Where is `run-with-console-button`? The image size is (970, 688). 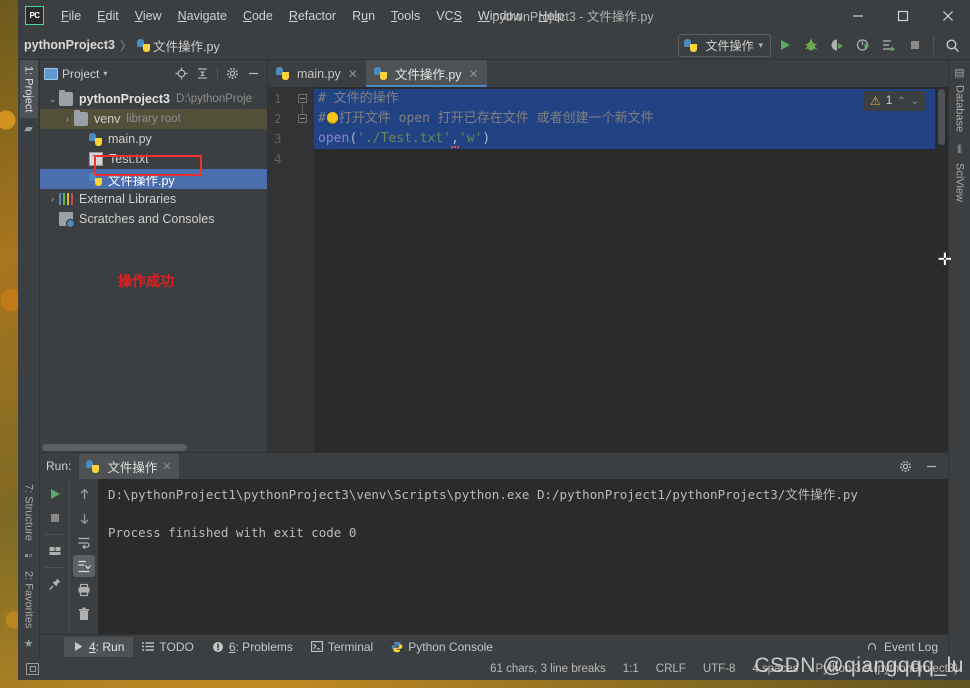 run-with-console-button is located at coordinates (889, 45).